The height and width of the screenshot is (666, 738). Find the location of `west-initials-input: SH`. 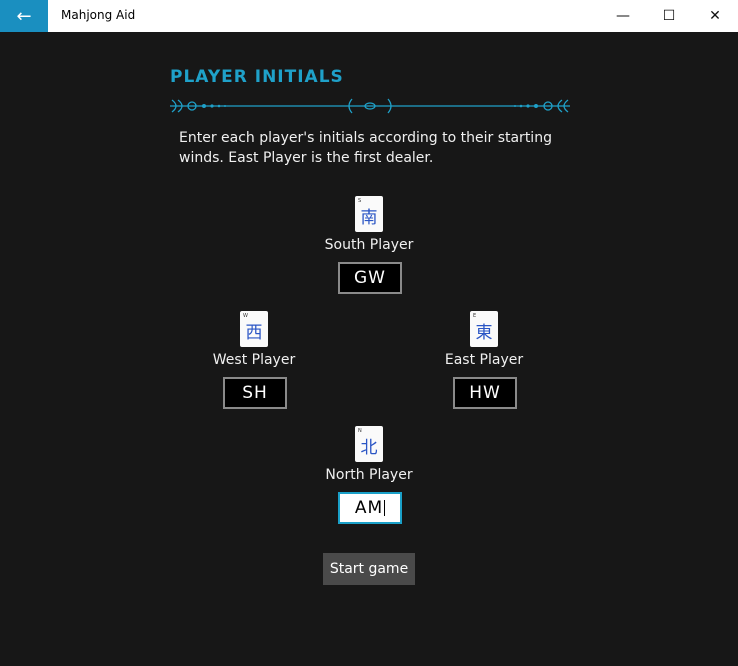

west-initials-input: SH is located at coordinates (255, 393).